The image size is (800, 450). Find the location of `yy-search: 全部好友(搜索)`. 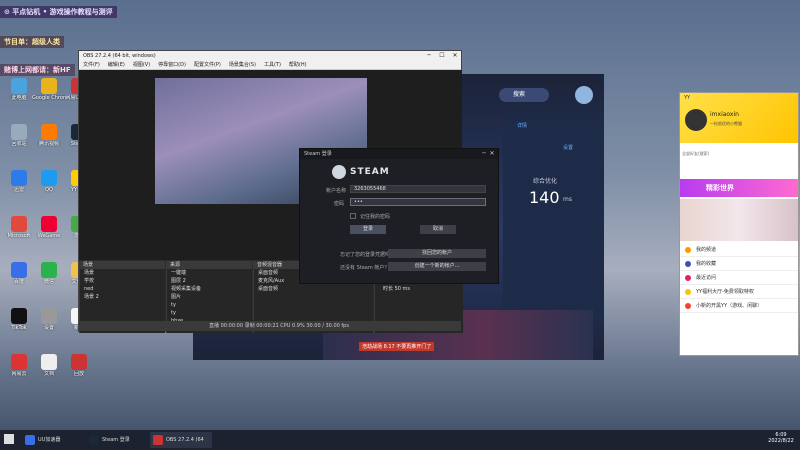

yy-search: 全部好友(搜索) is located at coordinates (695, 154).